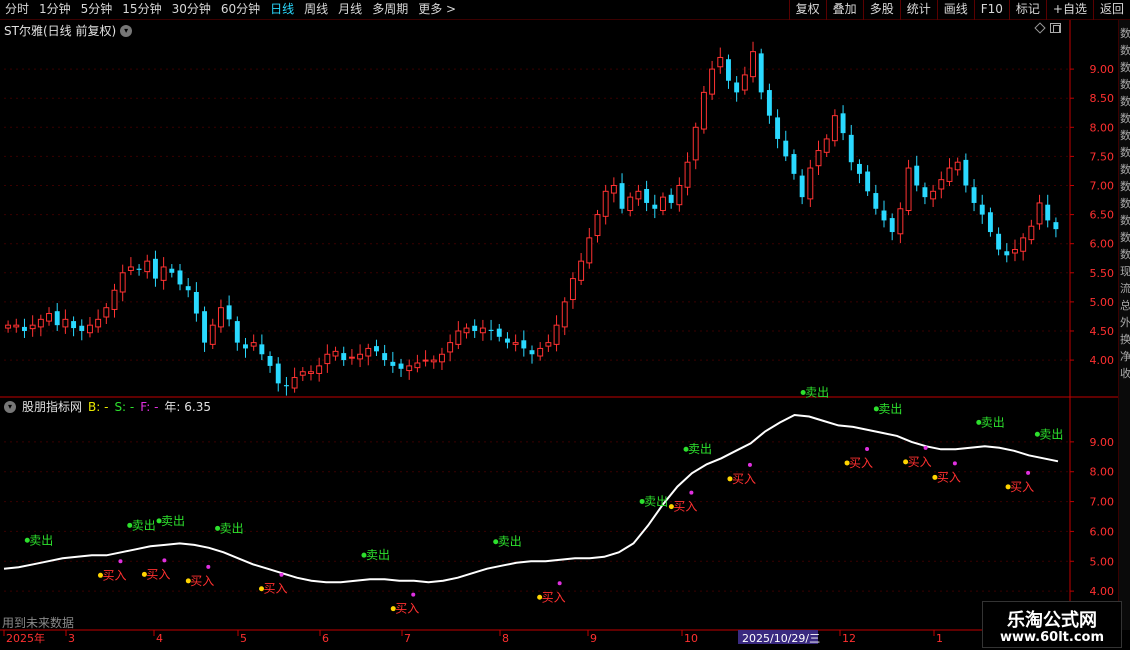 The height and width of the screenshot is (650, 1130). I want to click on side-info-item: 收, so click(1125, 374).